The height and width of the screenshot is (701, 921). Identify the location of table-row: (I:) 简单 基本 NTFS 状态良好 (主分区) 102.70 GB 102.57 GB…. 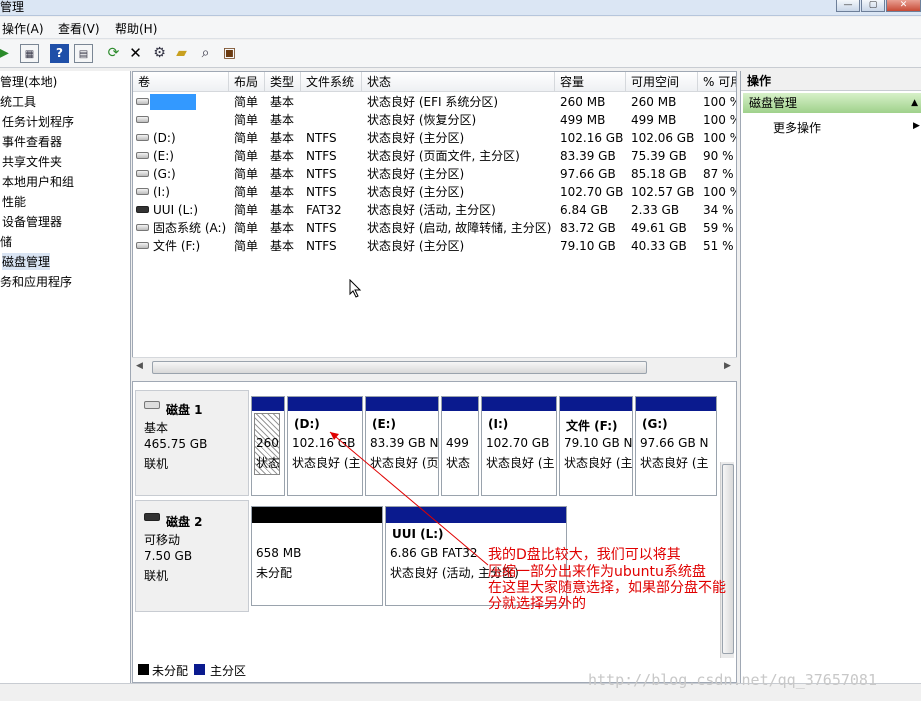
(434, 192).